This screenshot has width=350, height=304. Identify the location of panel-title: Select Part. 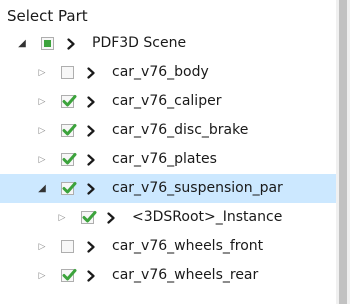
(47, 16).